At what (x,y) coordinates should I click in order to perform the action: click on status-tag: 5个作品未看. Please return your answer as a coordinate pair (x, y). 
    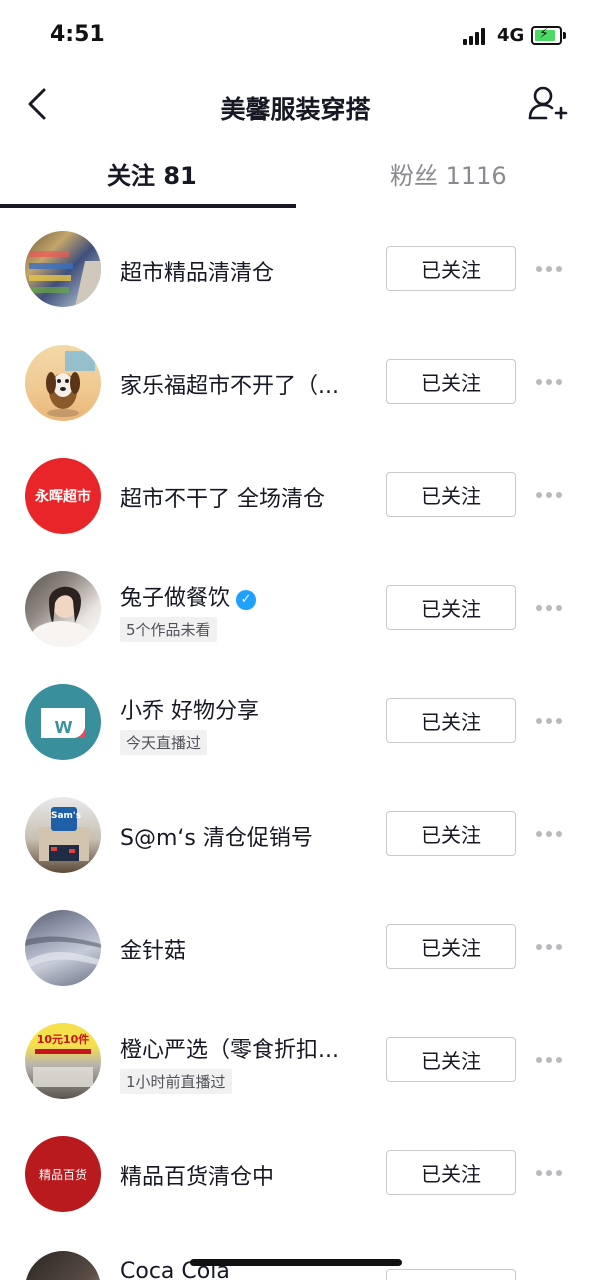
    Looking at the image, I should click on (168, 629).